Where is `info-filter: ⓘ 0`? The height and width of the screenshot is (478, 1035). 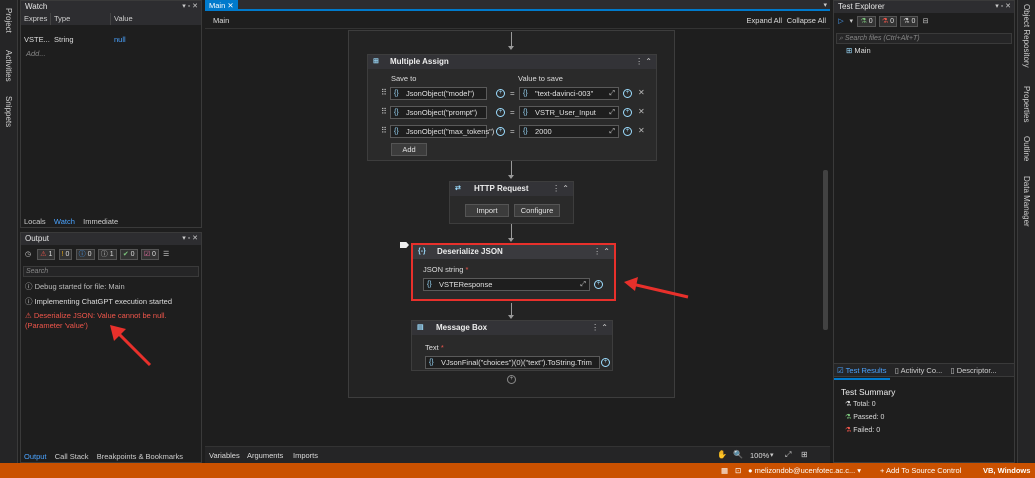
info-filter: ⓘ 0 is located at coordinates (85, 254).